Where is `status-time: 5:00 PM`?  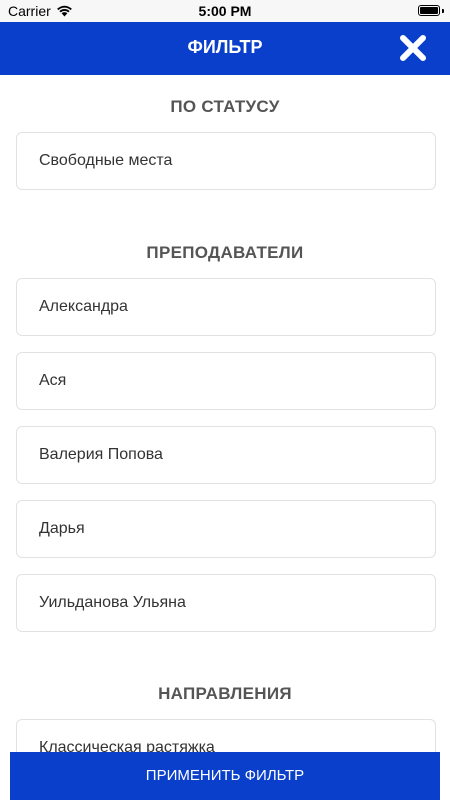
status-time: 5:00 PM is located at coordinates (225, 11).